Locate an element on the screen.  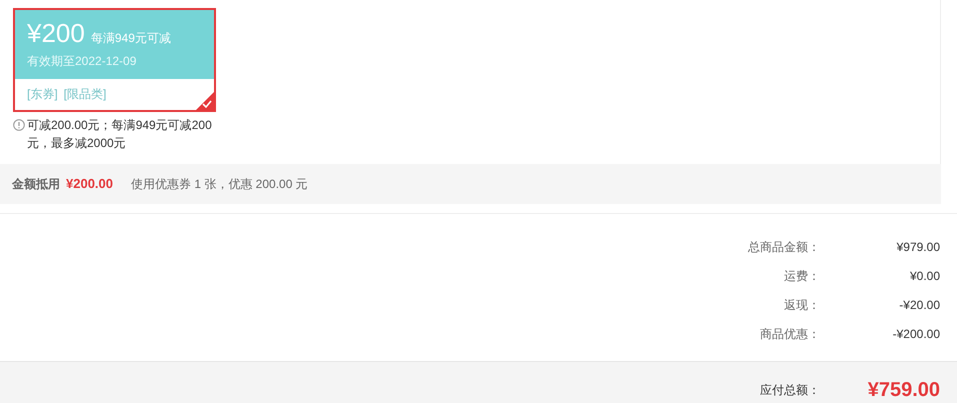
info-icon is located at coordinates (19, 125).